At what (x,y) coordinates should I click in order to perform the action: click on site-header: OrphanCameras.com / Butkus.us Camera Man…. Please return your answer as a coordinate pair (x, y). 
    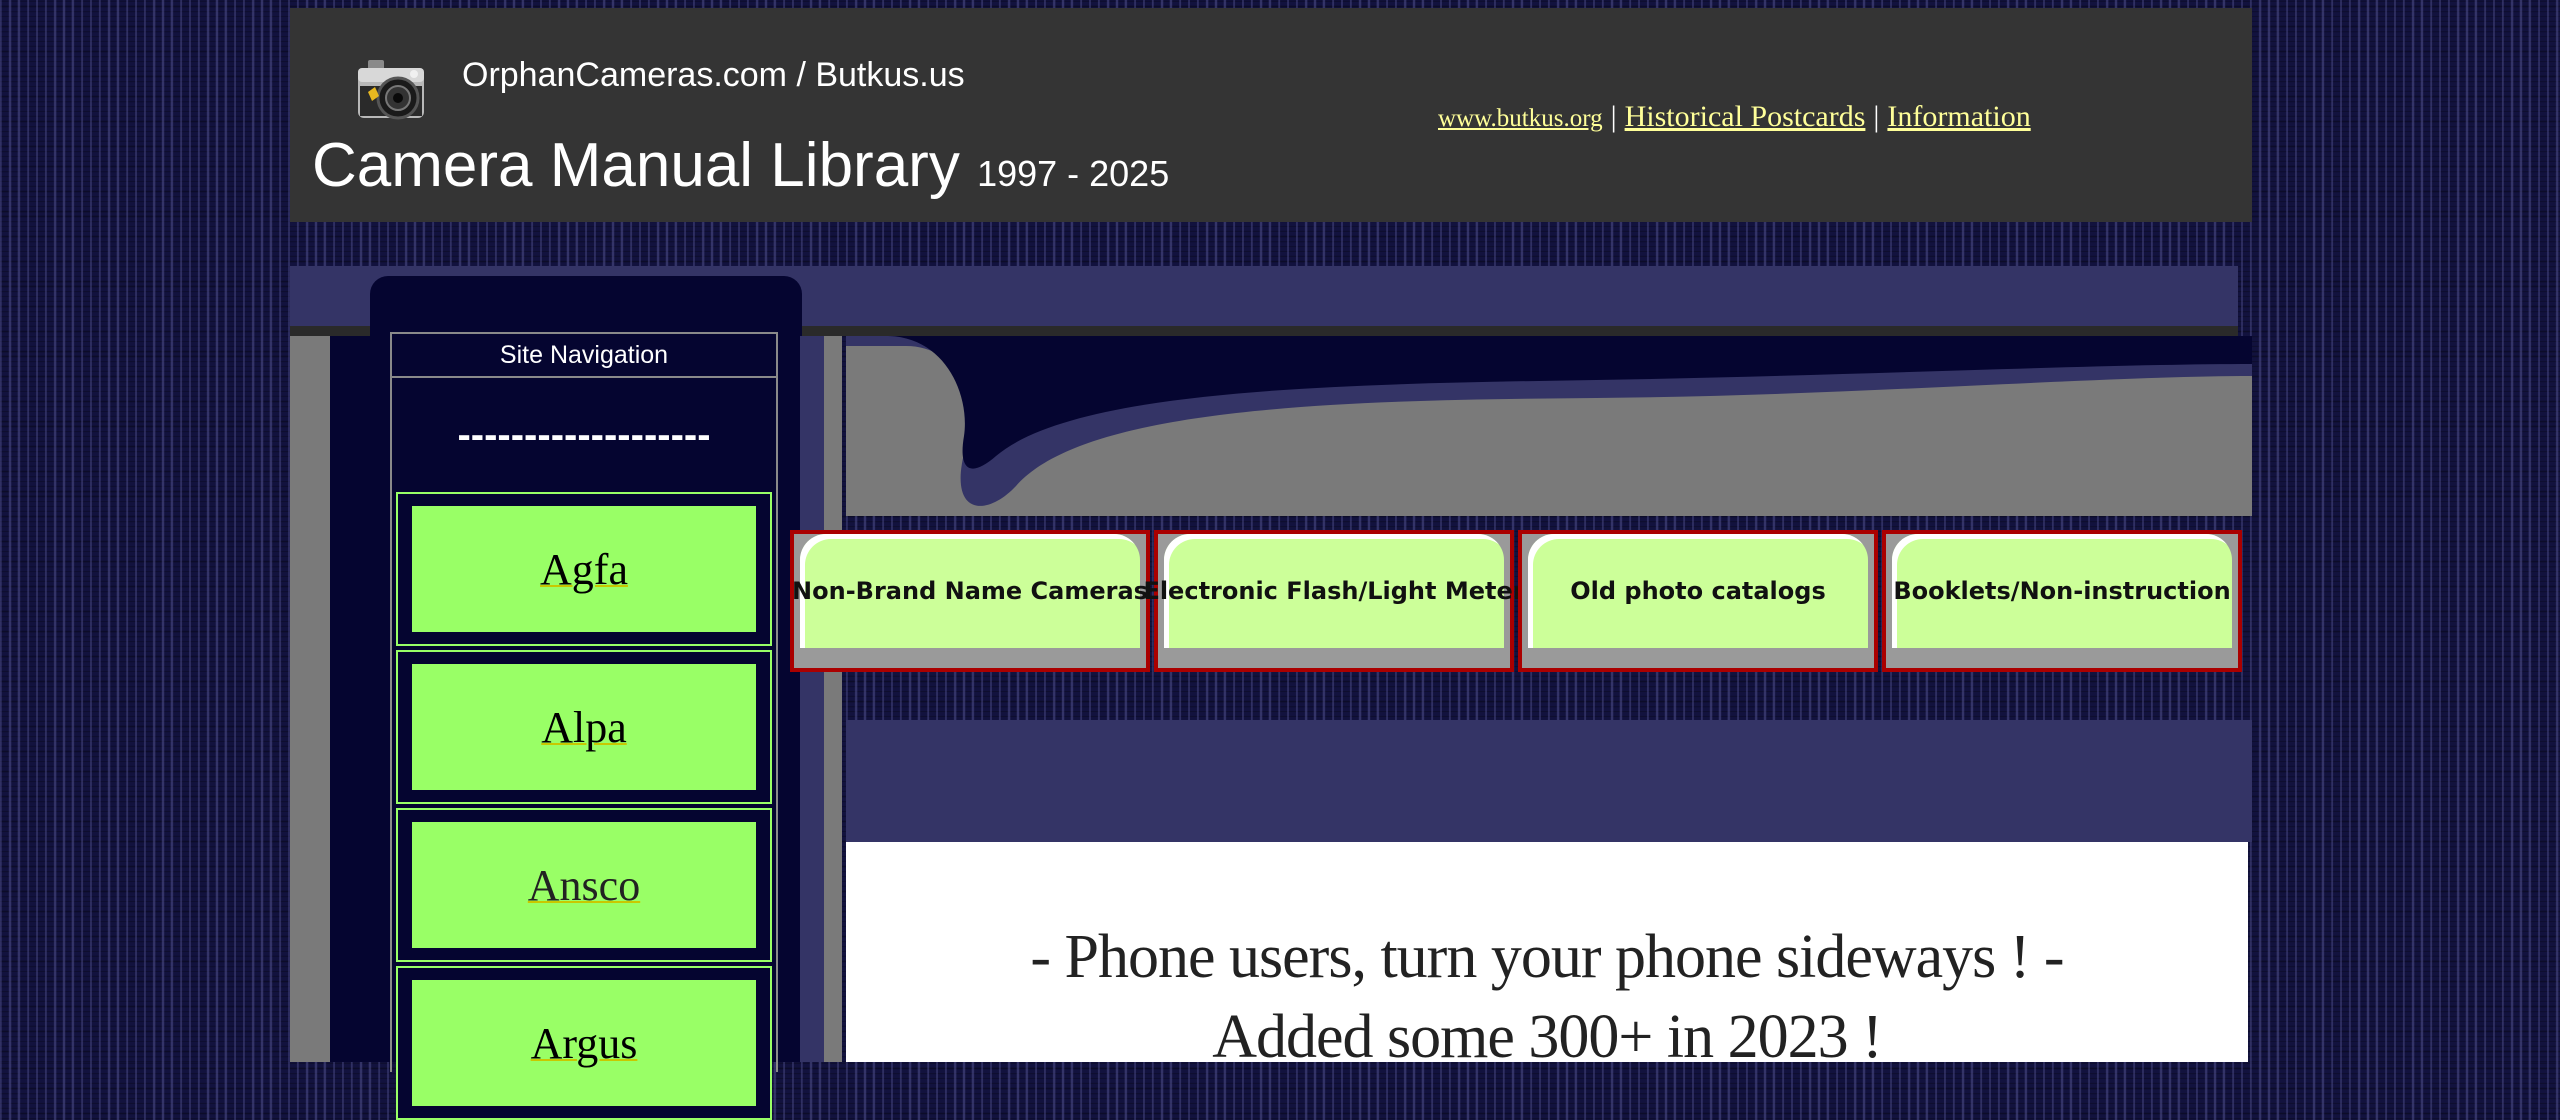
    Looking at the image, I should click on (1271, 115).